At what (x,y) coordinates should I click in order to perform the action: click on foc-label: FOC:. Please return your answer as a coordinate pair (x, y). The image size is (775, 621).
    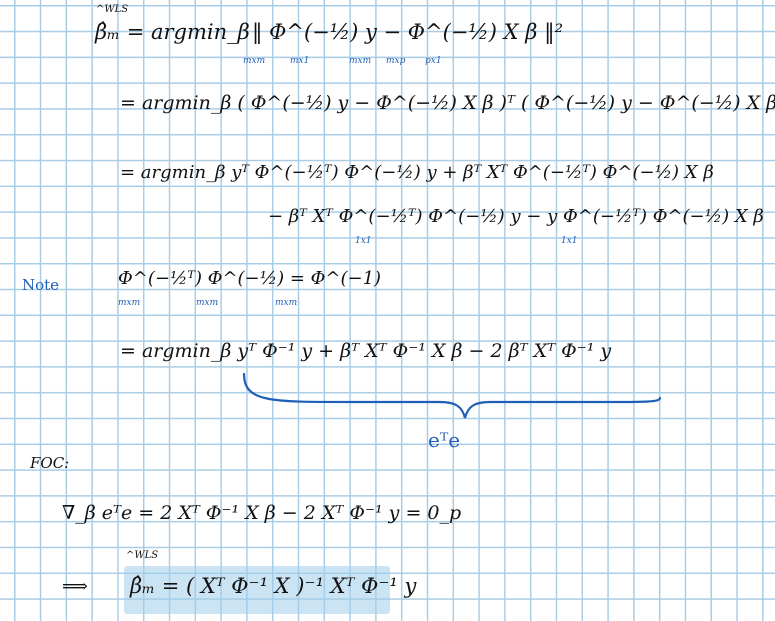
    Looking at the image, I should click on (50, 463).